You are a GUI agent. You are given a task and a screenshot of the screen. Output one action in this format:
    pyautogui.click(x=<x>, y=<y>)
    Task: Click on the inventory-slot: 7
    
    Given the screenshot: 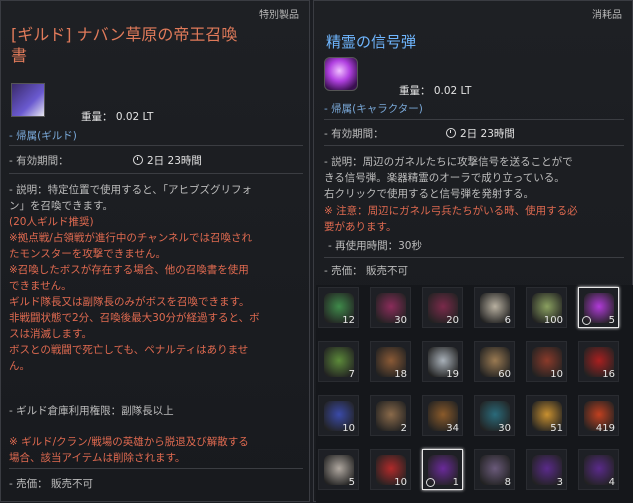 What is the action you would take?
    pyautogui.click(x=338, y=361)
    